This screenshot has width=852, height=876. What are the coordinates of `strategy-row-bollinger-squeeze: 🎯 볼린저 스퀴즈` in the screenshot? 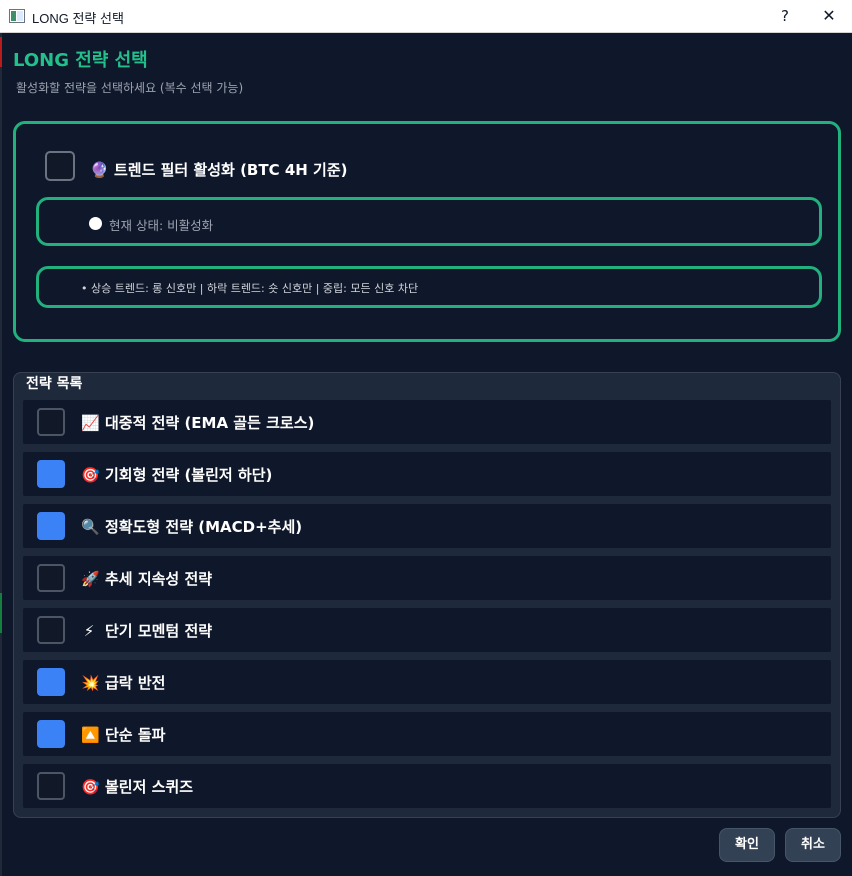 It's located at (427, 786).